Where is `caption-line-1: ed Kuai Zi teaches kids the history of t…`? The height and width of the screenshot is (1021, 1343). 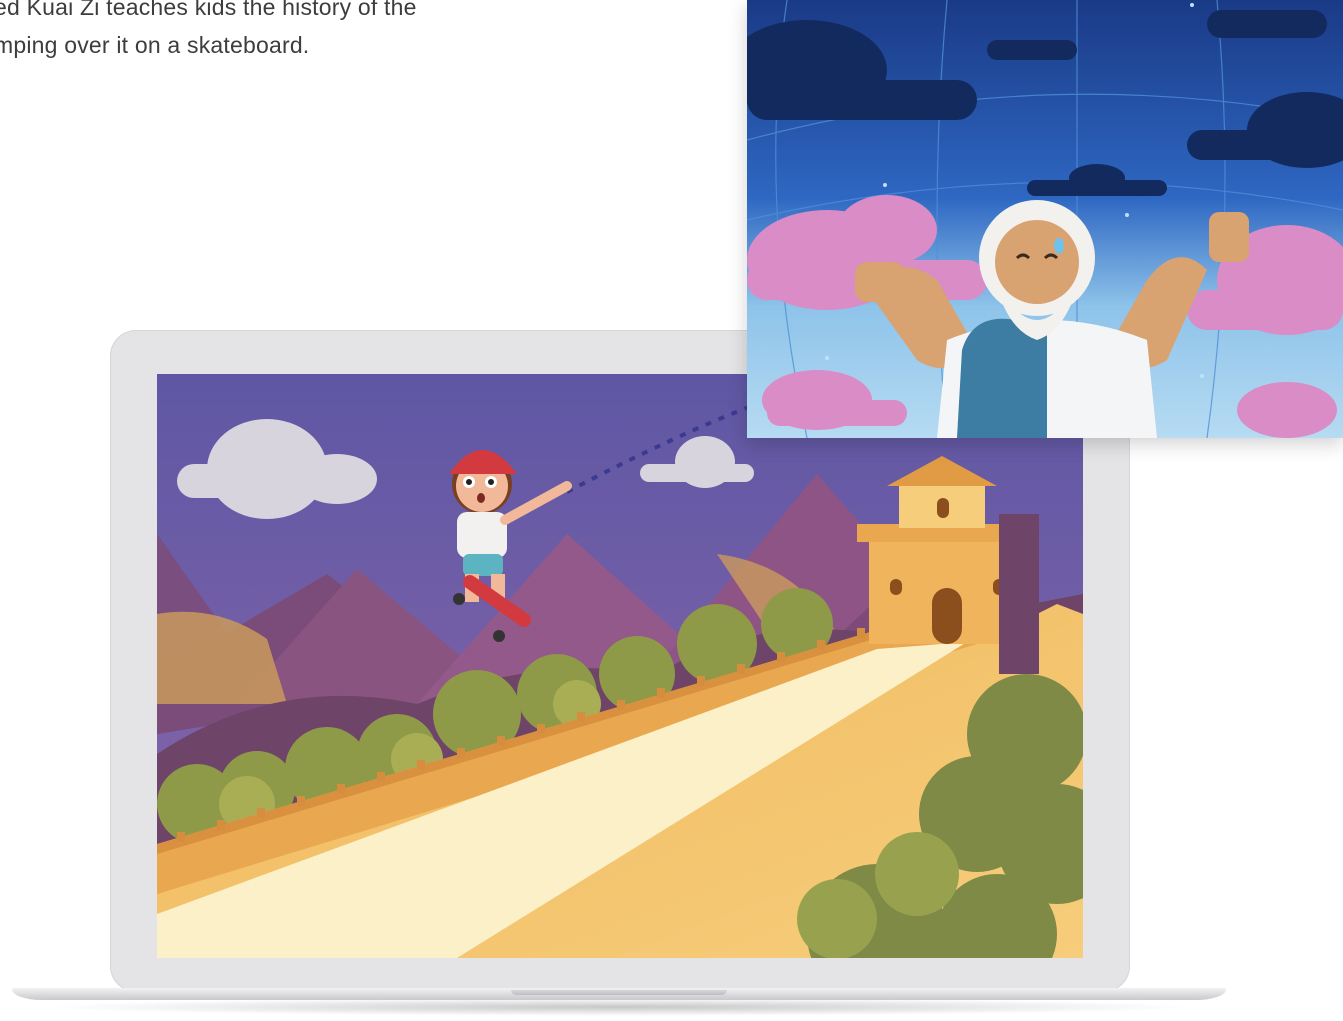
caption-line-1: ed Kuai Zi teaches kids the history of t… is located at coordinates (208, 10).